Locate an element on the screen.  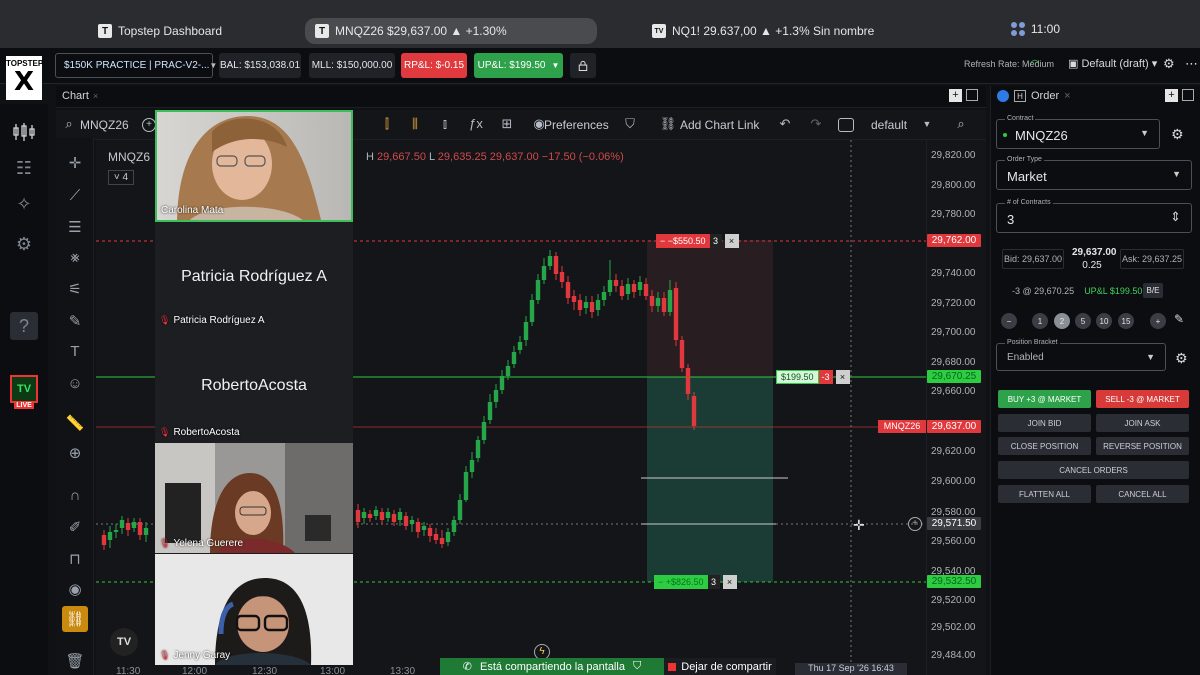
sell-market-button: SELL -3 @ MARKET is located at coordinates (1142, 399).